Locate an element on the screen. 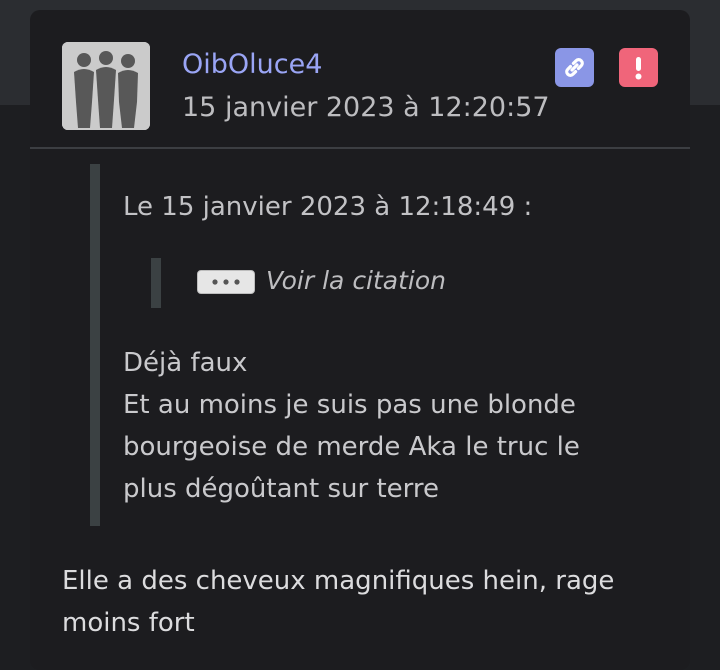 This screenshot has height=670, width=720. nested-blockquote-border is located at coordinates (156, 283).